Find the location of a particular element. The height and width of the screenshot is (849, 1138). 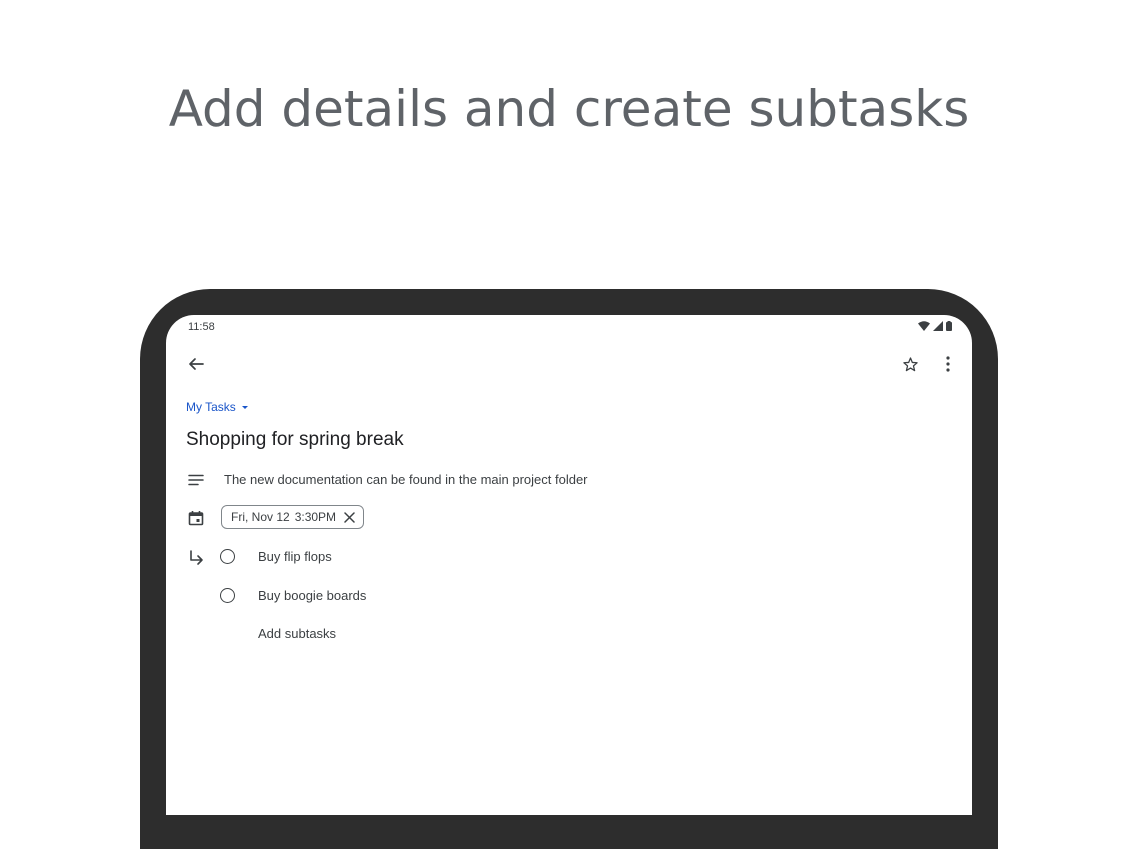

date-chip-date: Fri, Nov 12 is located at coordinates (260, 517).